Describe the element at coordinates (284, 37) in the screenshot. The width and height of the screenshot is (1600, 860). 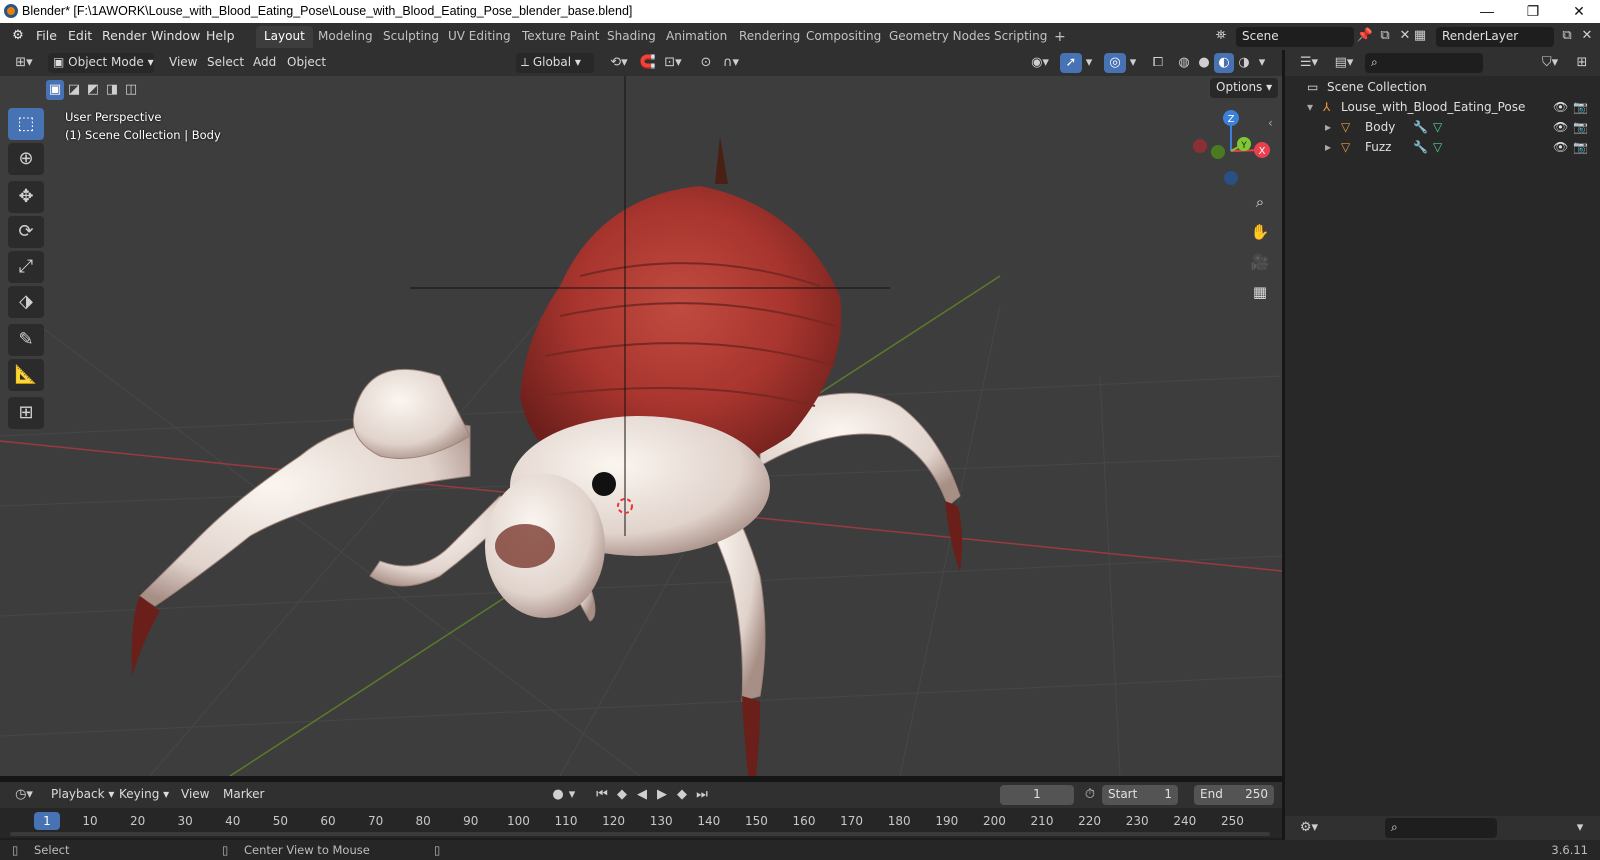
I see `tab-layout: Layout` at that location.